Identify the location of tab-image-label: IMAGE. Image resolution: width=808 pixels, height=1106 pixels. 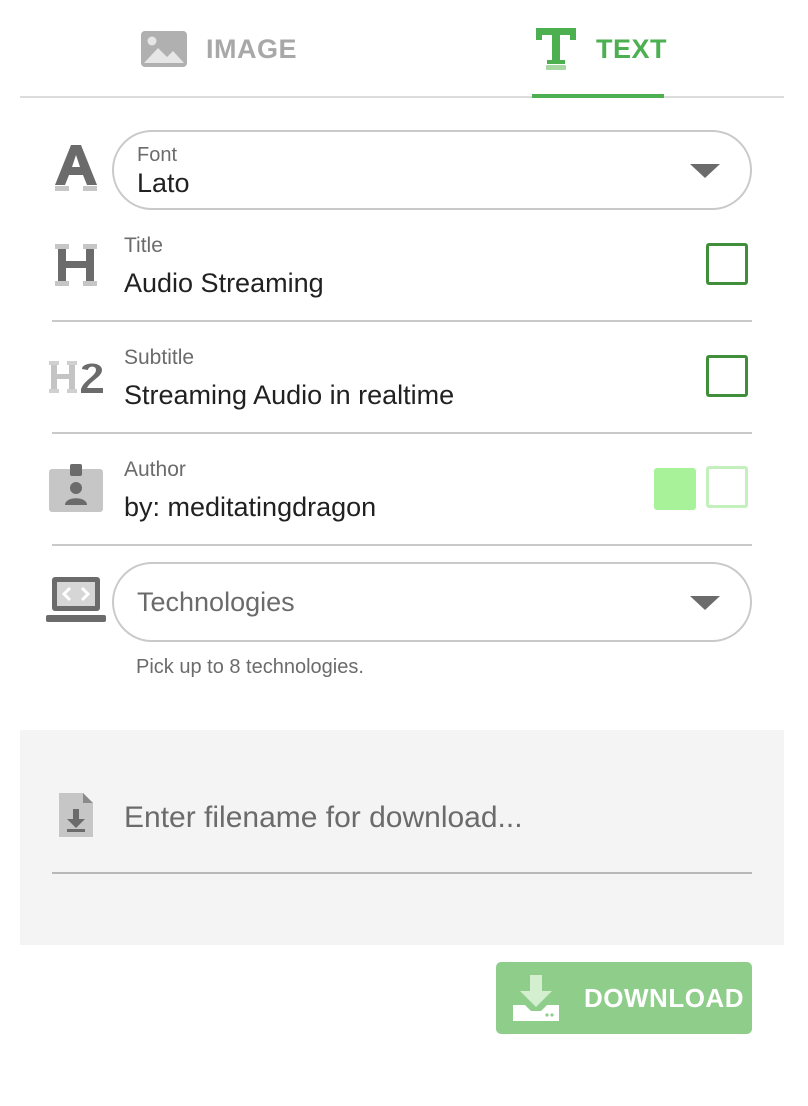
(252, 48).